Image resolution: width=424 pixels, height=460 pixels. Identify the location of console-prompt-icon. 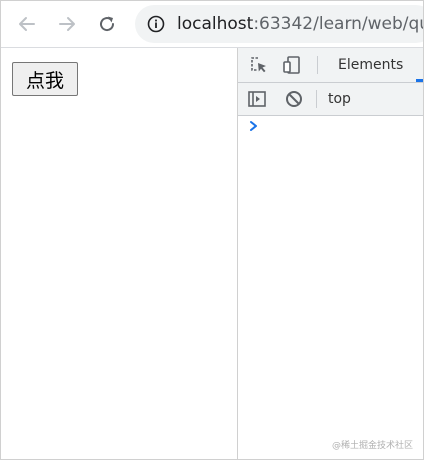
(253, 126).